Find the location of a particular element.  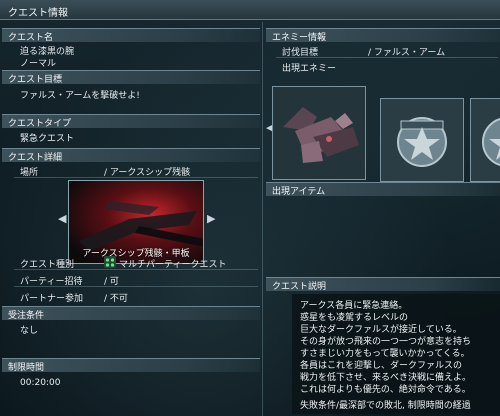

time-limit-header: 制限時間 is located at coordinates (131, 365).